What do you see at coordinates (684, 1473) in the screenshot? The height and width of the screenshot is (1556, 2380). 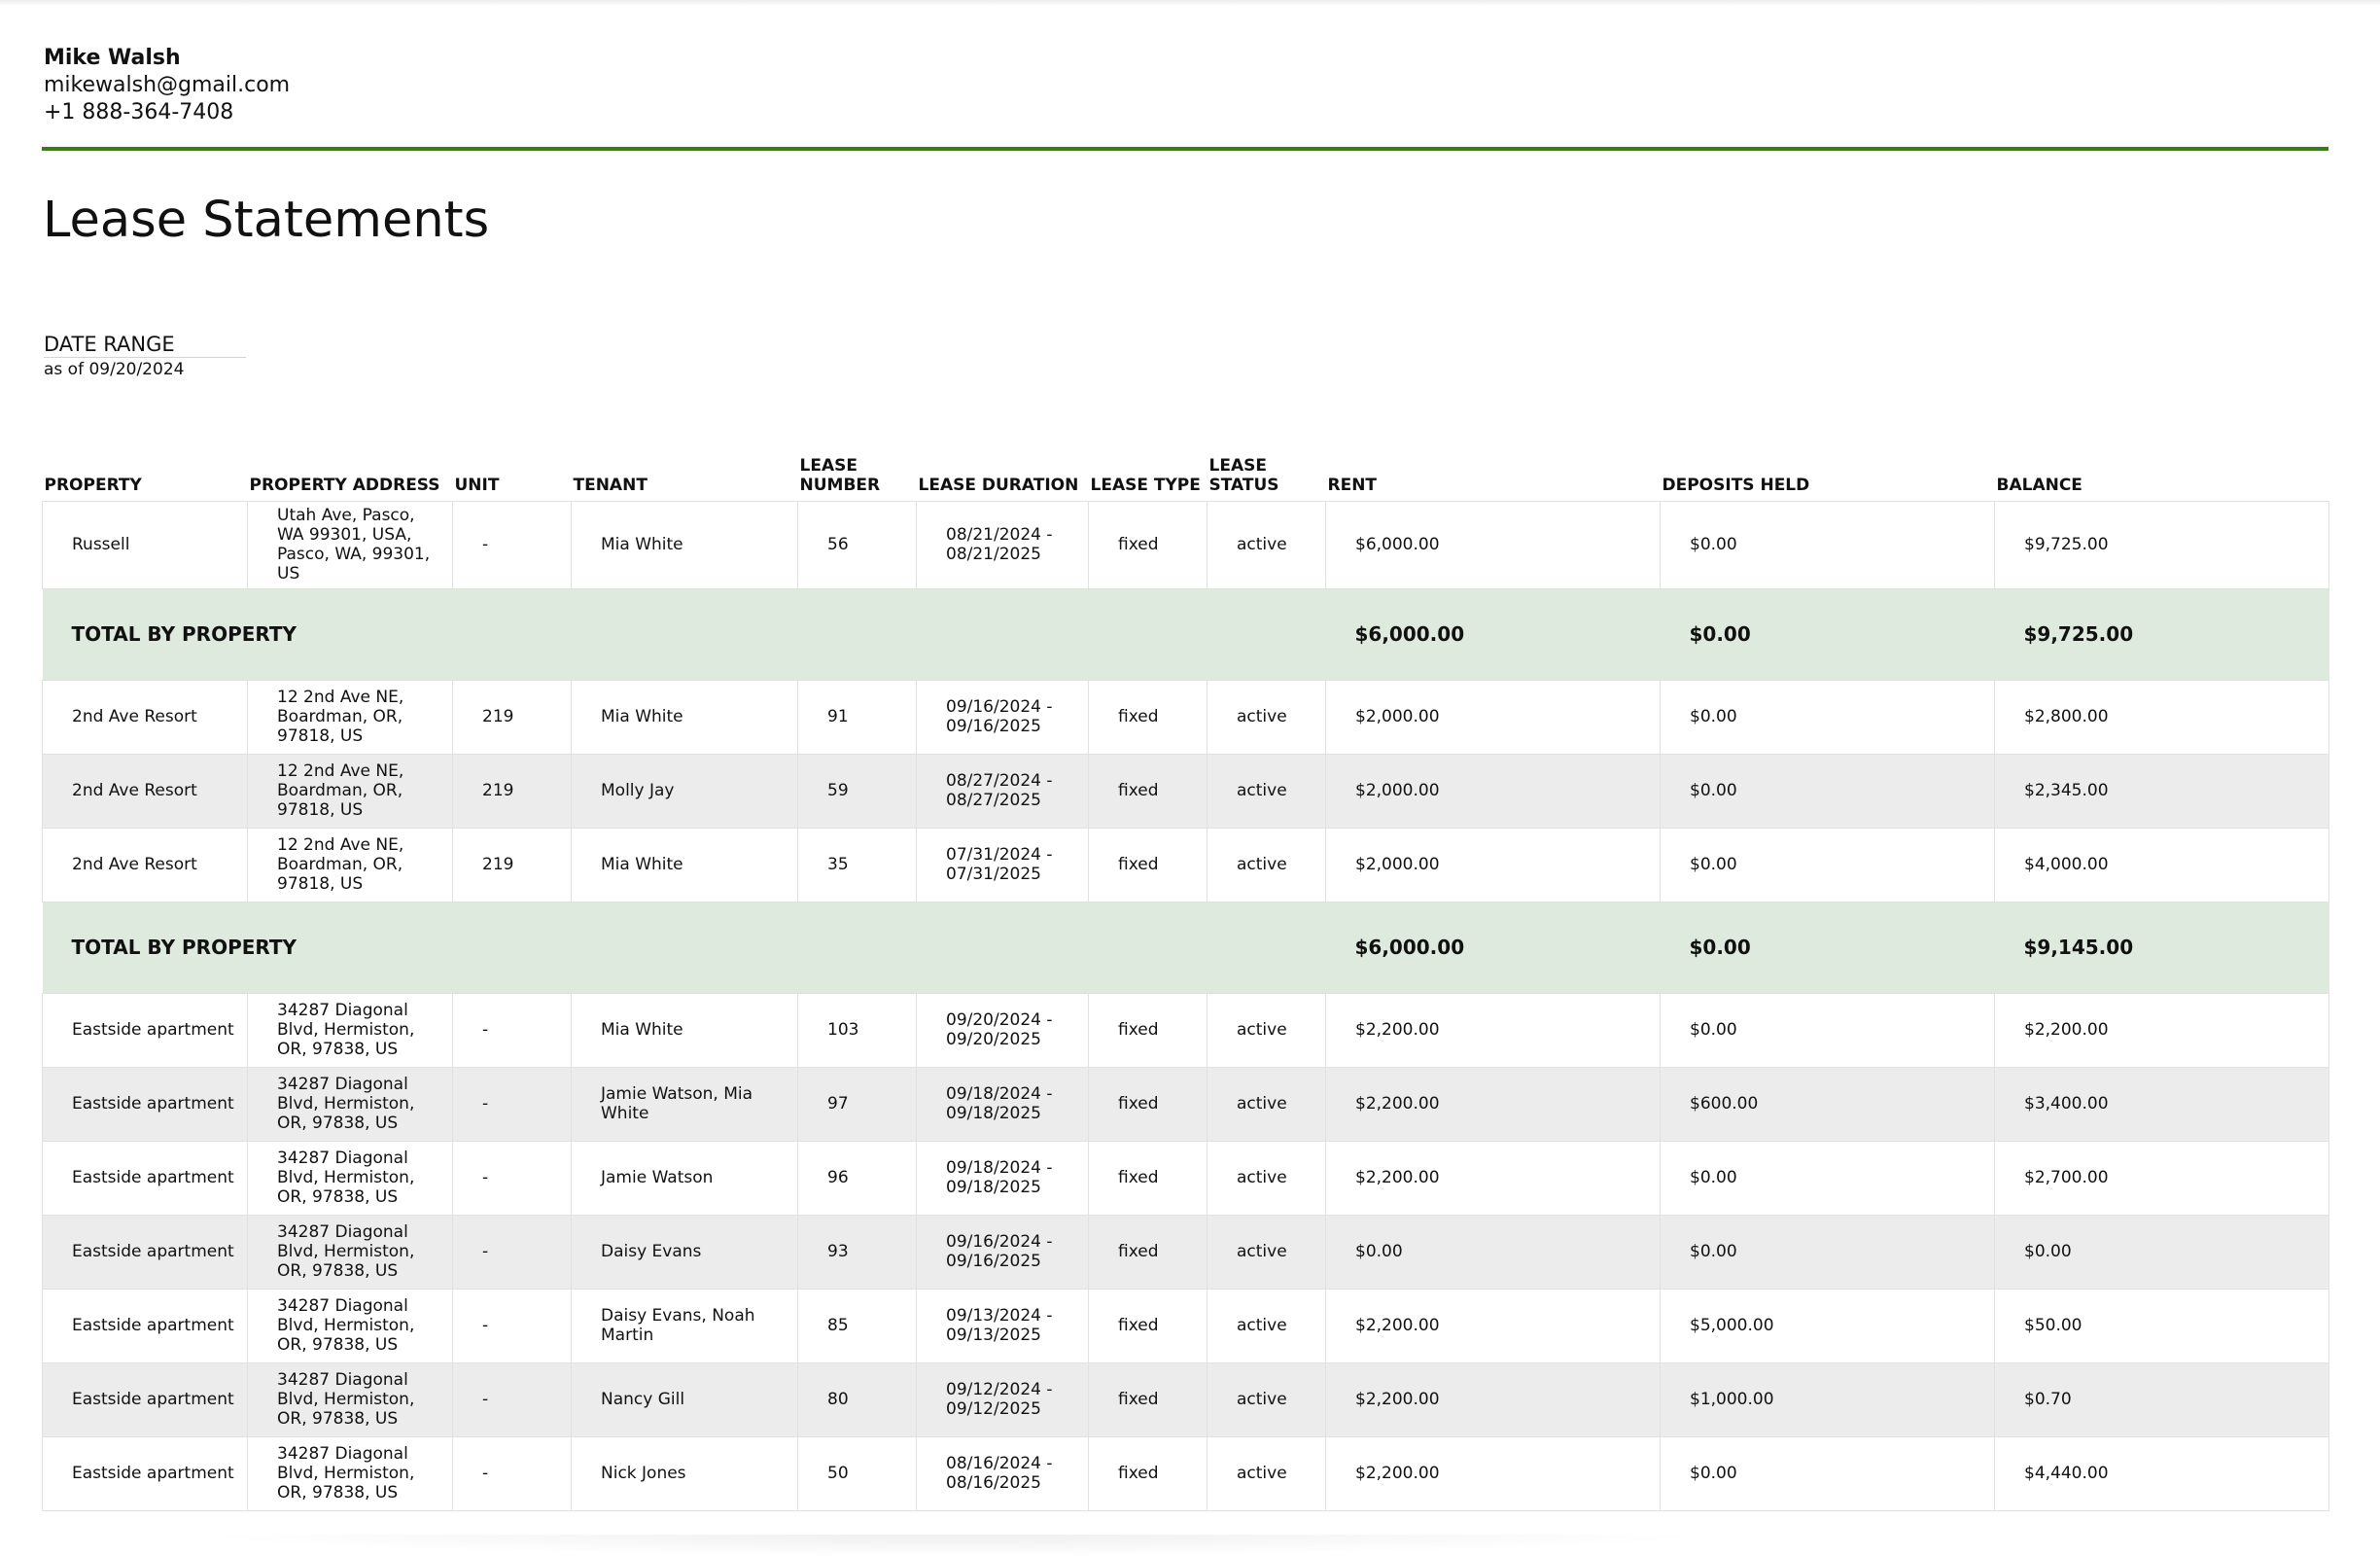 I see `cell-tenant: Nick Jones` at bounding box center [684, 1473].